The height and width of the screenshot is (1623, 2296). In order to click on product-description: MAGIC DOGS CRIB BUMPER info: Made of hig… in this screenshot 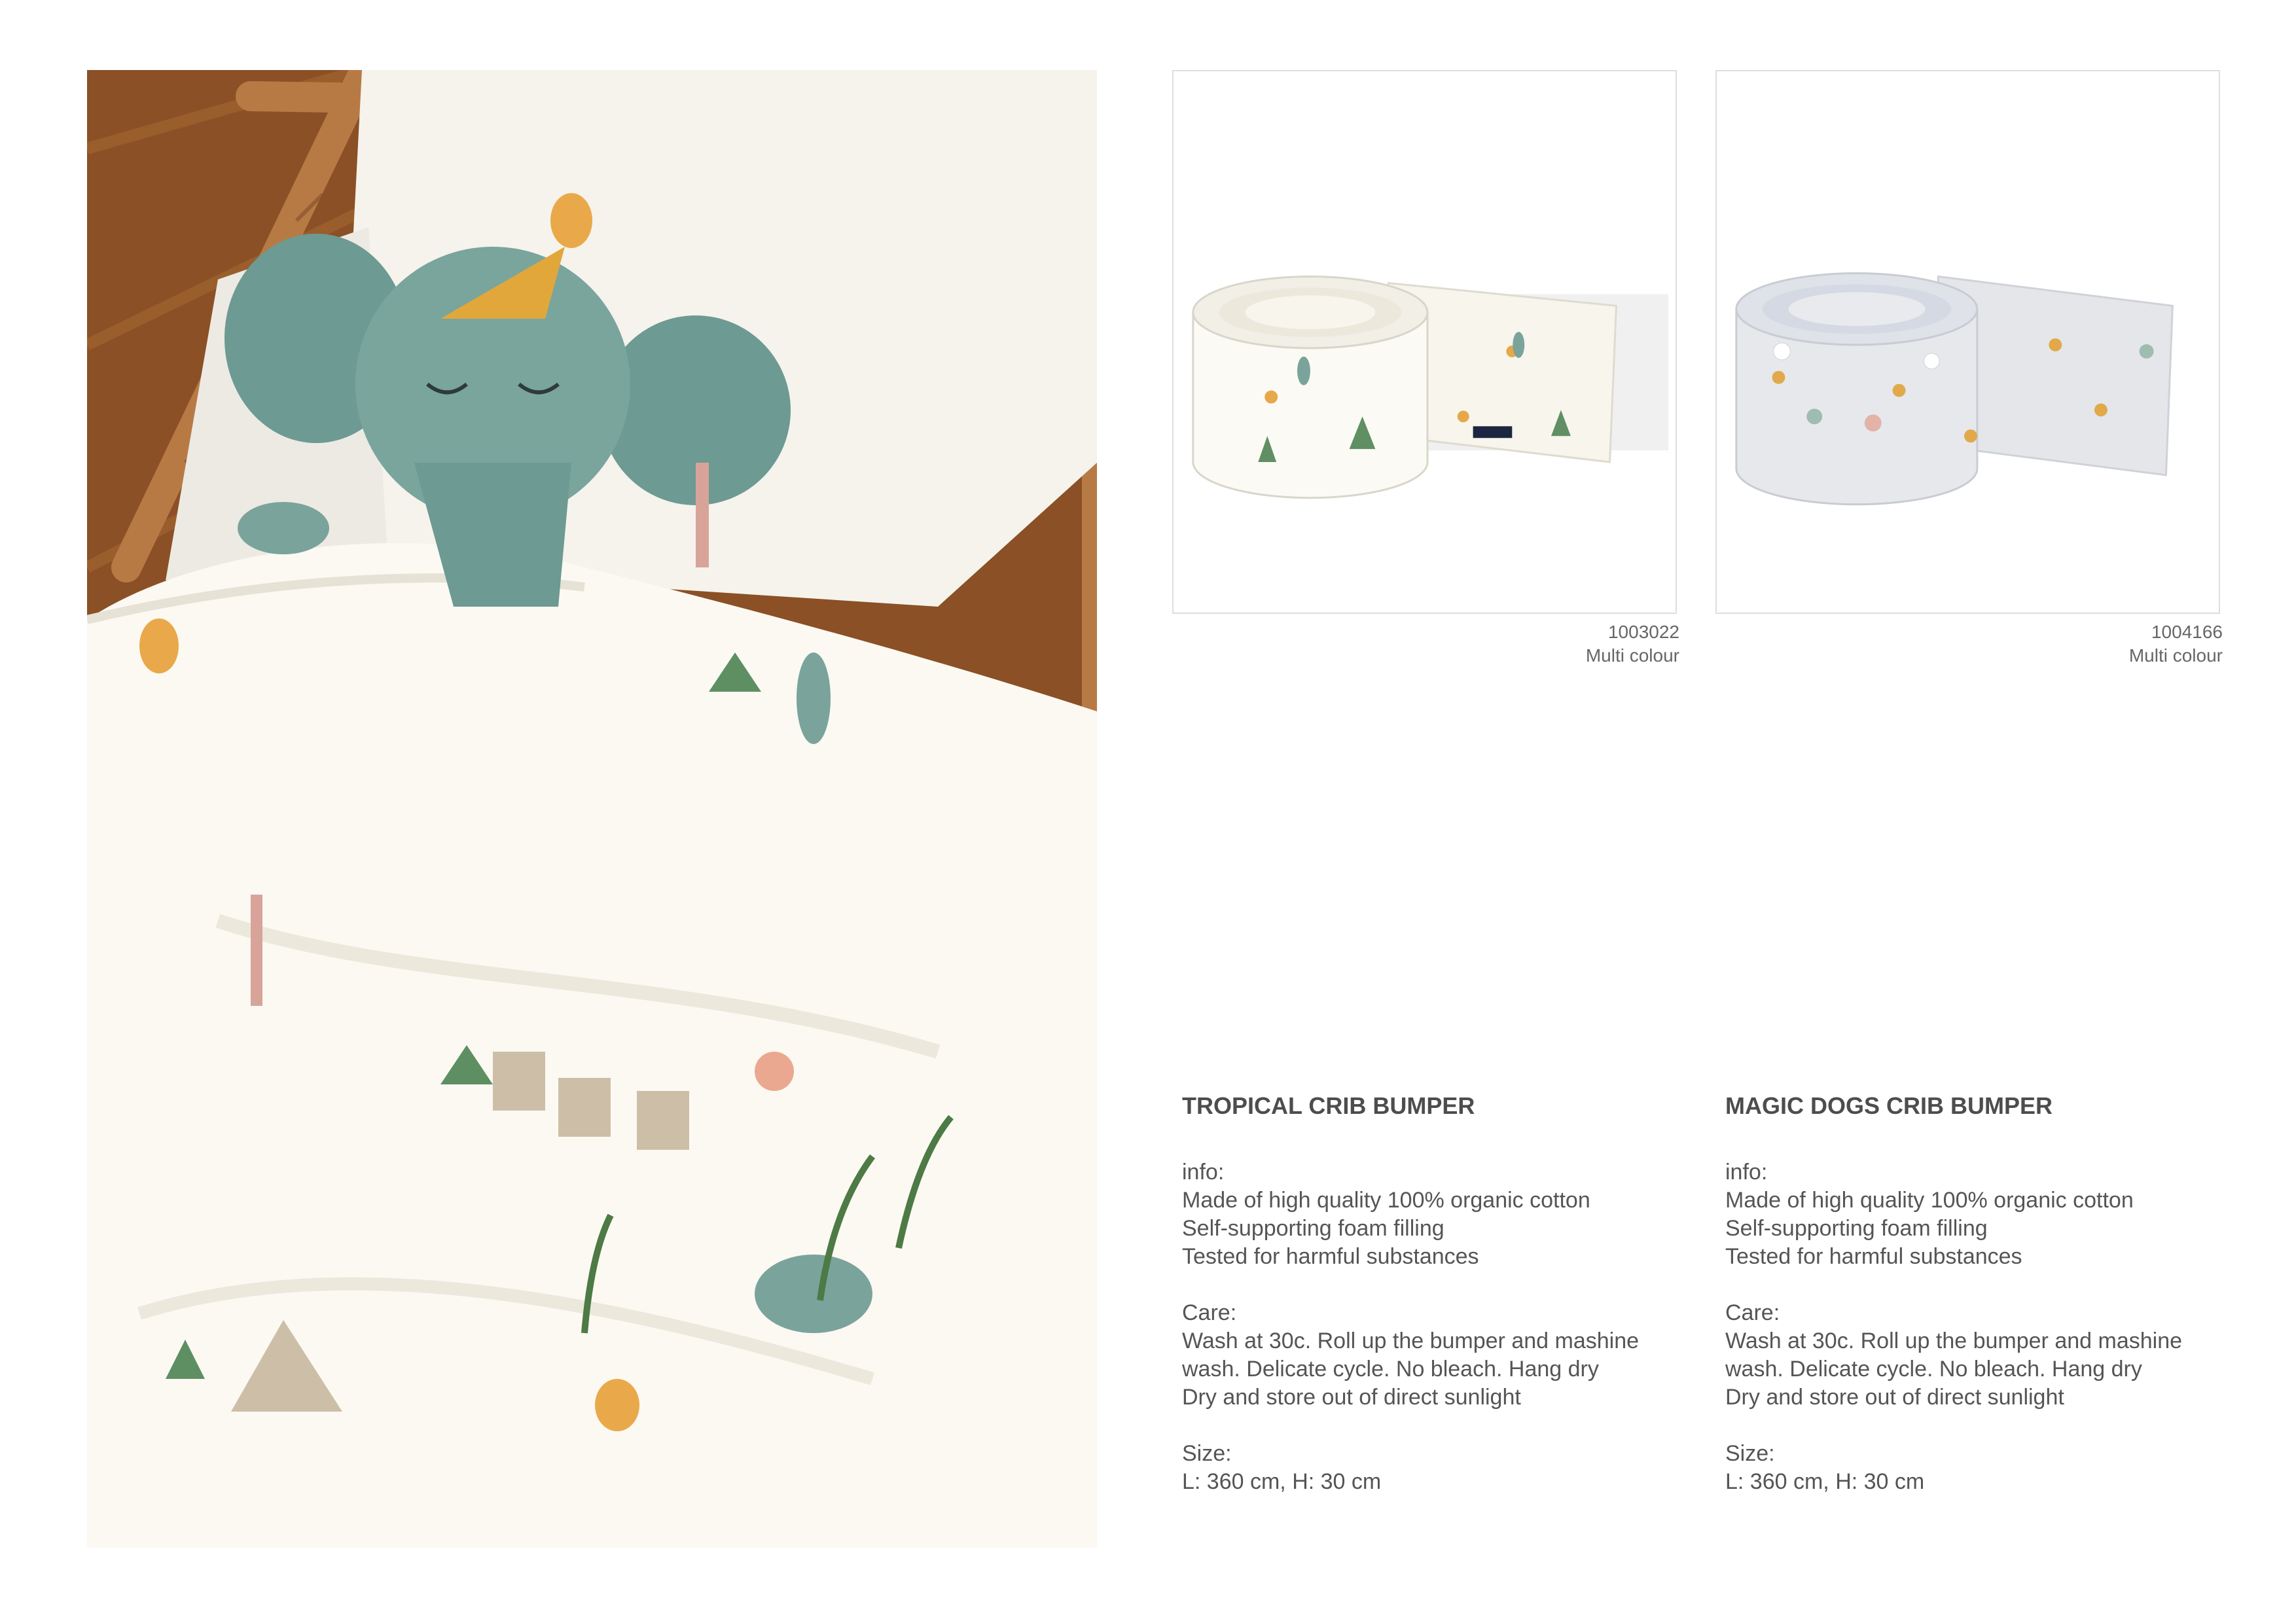, I will do `click(1981, 1308)`.